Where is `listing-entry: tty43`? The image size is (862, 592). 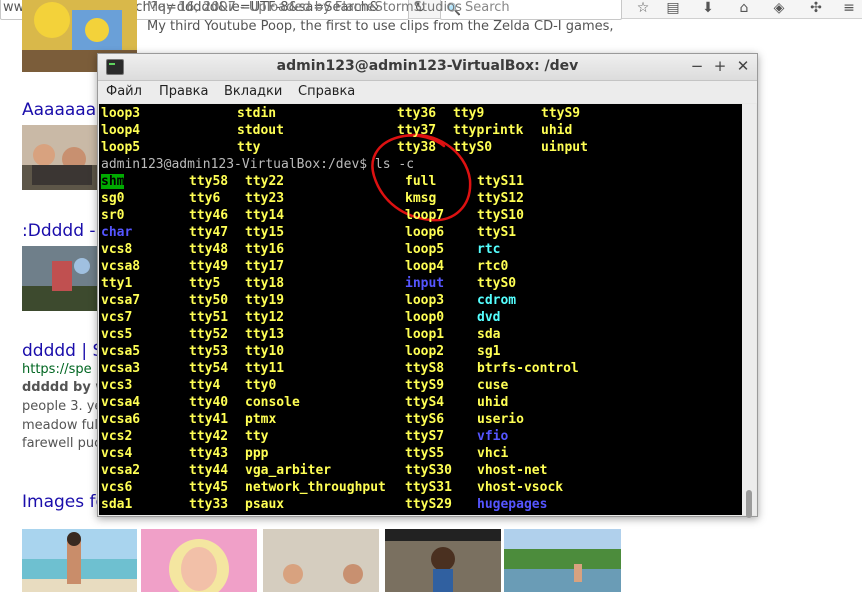 listing-entry: tty43 is located at coordinates (209, 453).